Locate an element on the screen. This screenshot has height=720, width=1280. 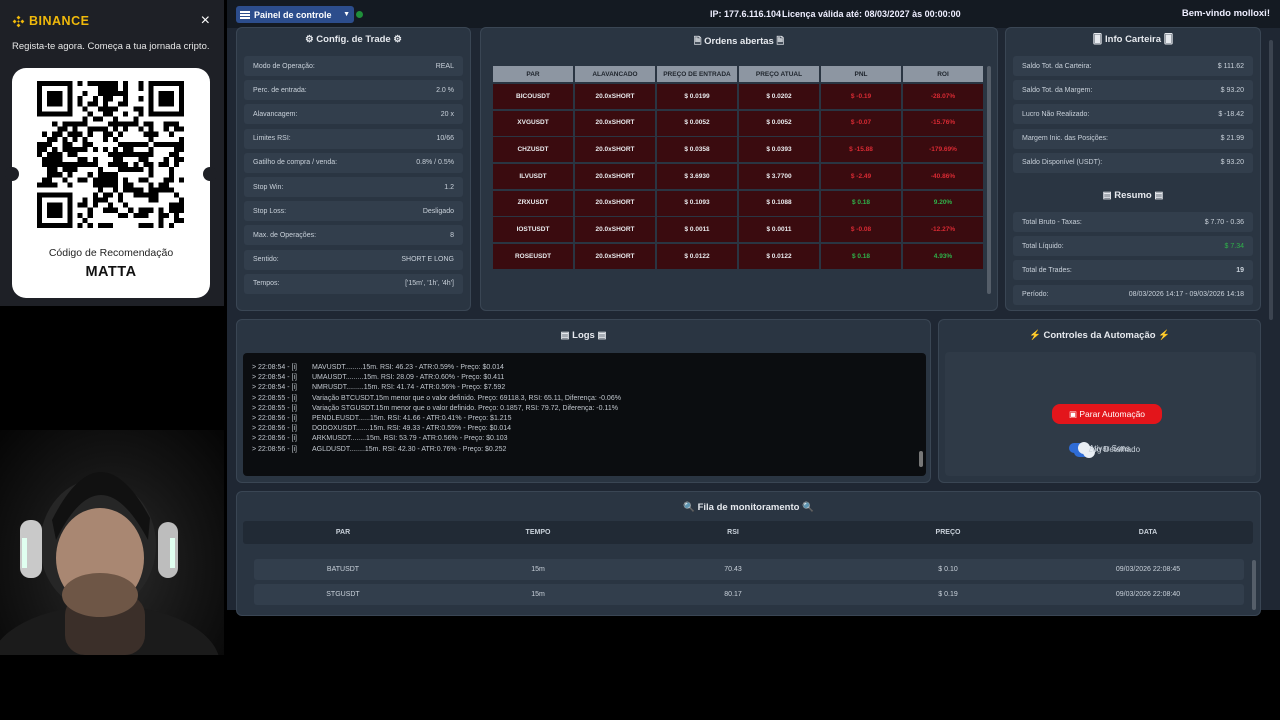
queue-cell: 70.43 is located at coordinates (733, 569).